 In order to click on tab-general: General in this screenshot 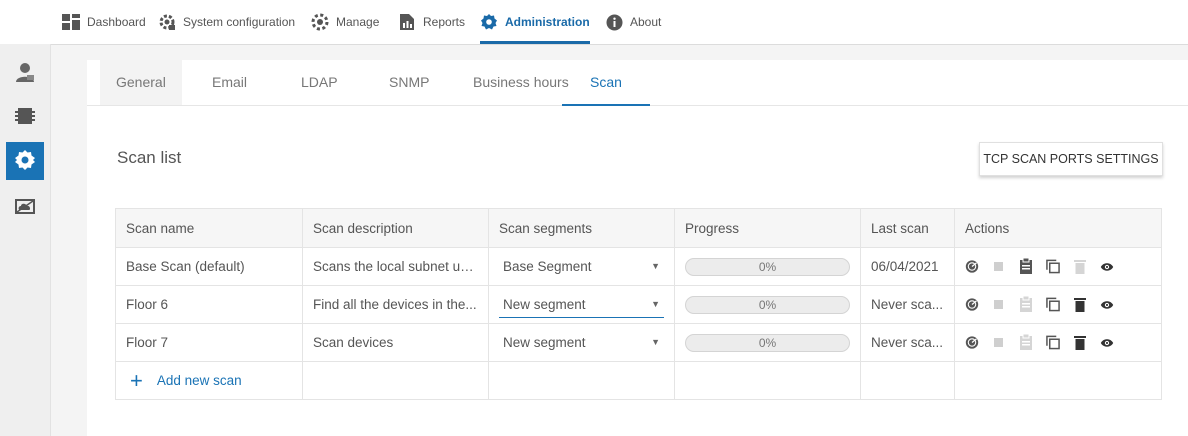, I will do `click(141, 82)`.